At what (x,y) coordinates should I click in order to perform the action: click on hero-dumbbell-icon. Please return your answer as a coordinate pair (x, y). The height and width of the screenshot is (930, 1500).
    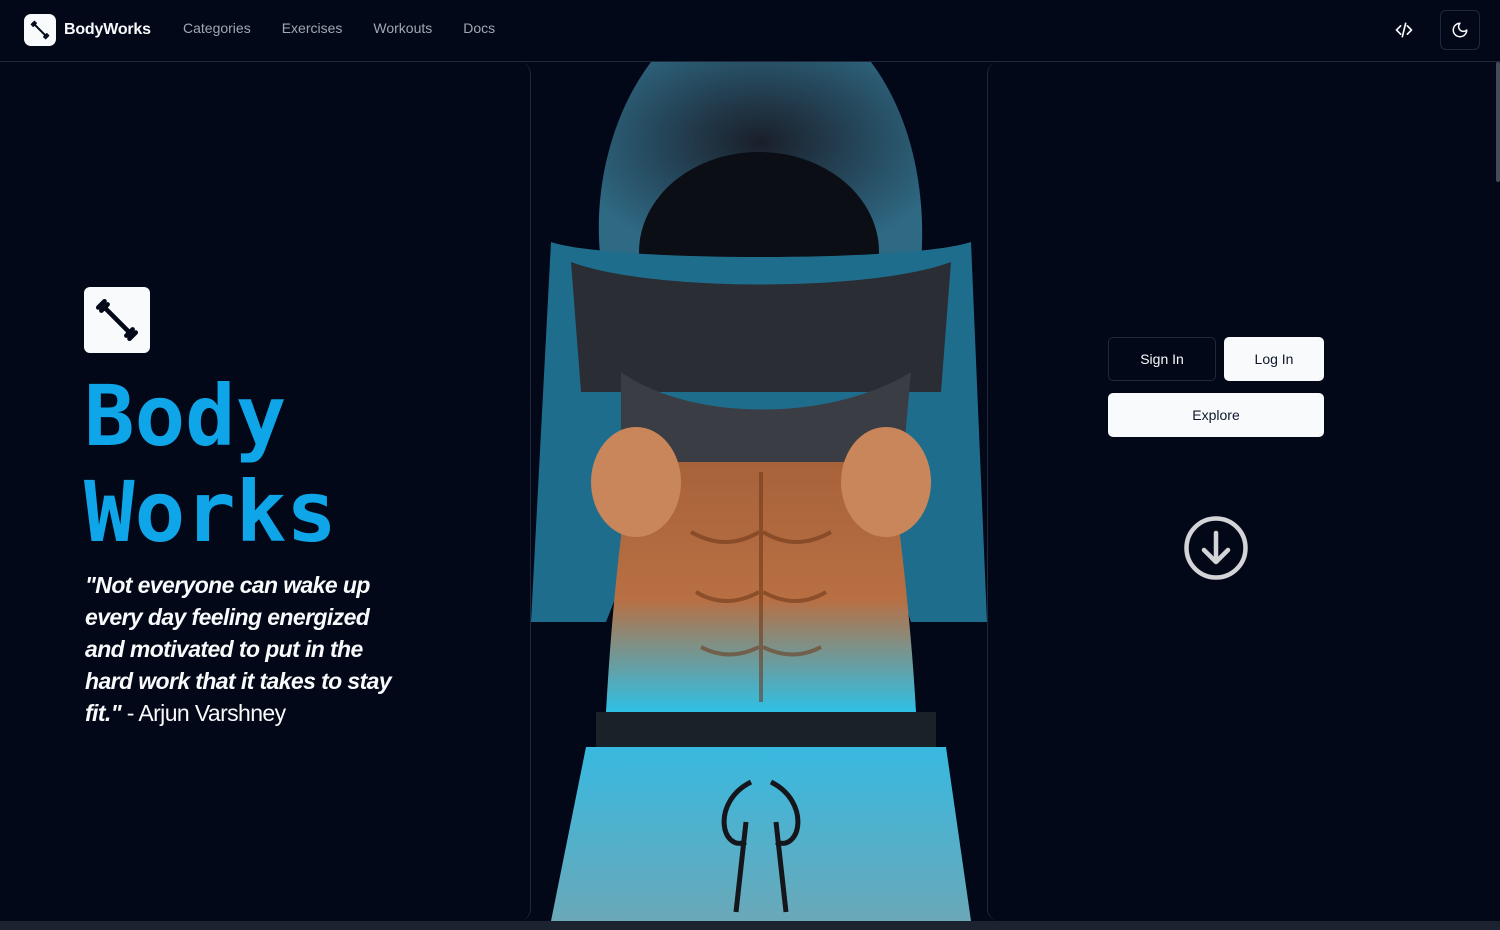
    Looking at the image, I should click on (117, 320).